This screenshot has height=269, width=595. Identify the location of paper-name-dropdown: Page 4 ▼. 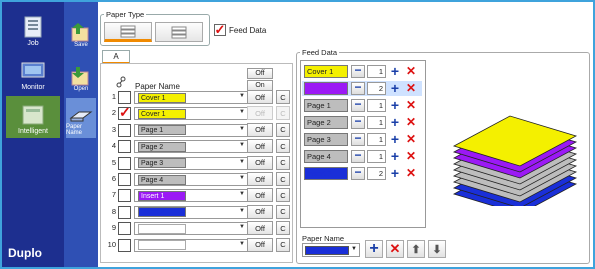
(191, 179).